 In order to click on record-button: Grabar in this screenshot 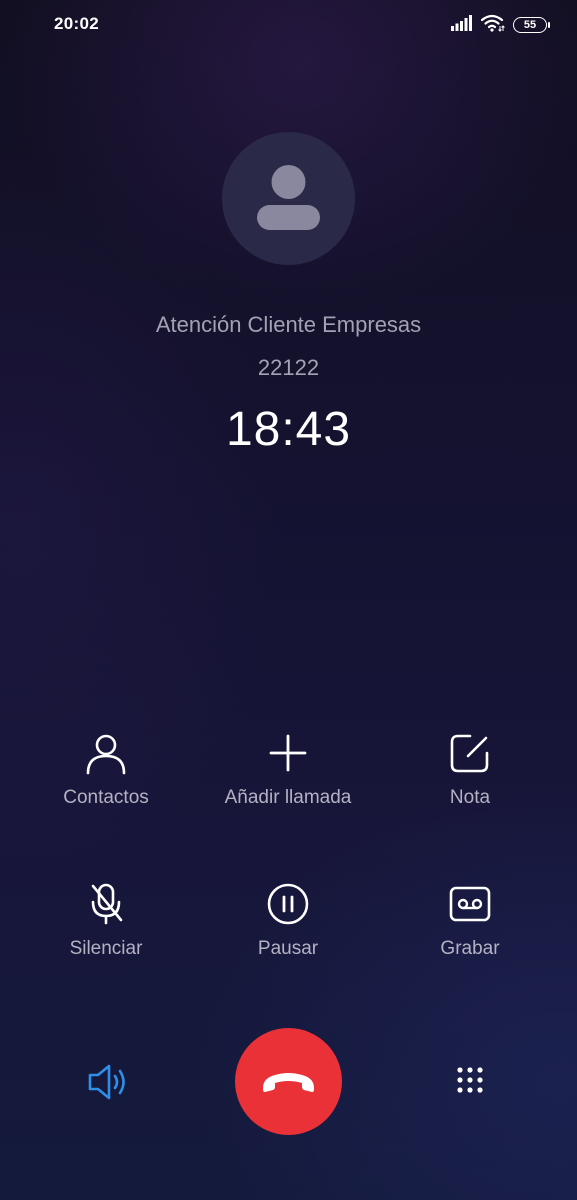, I will do `click(470, 921)`.